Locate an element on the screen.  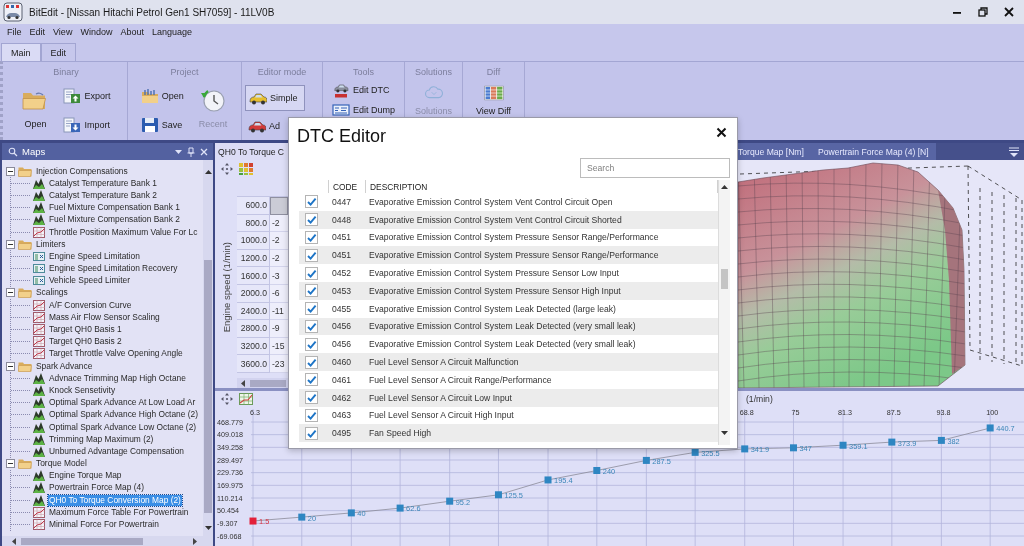
dtc-row: 0460 Fuel Level Sensor A Circuit Malfunction is located at coordinates (508, 362).